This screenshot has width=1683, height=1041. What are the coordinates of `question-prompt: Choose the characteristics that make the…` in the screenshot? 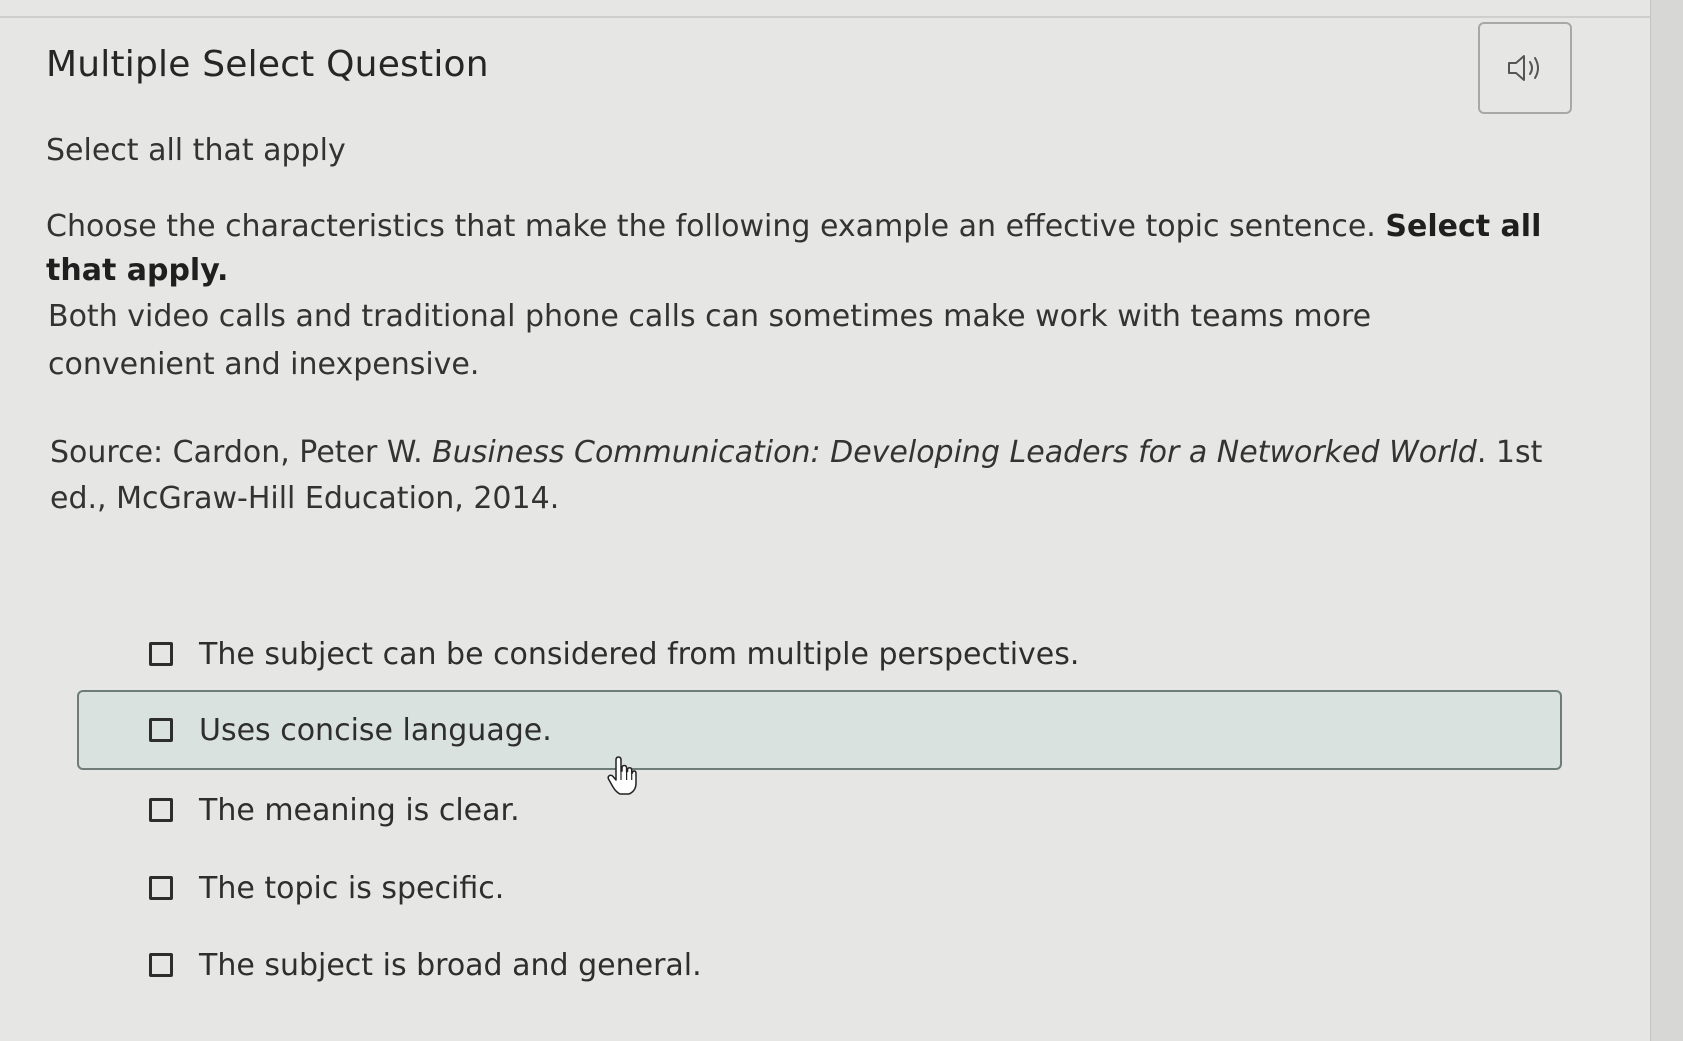 It's located at (816, 249).